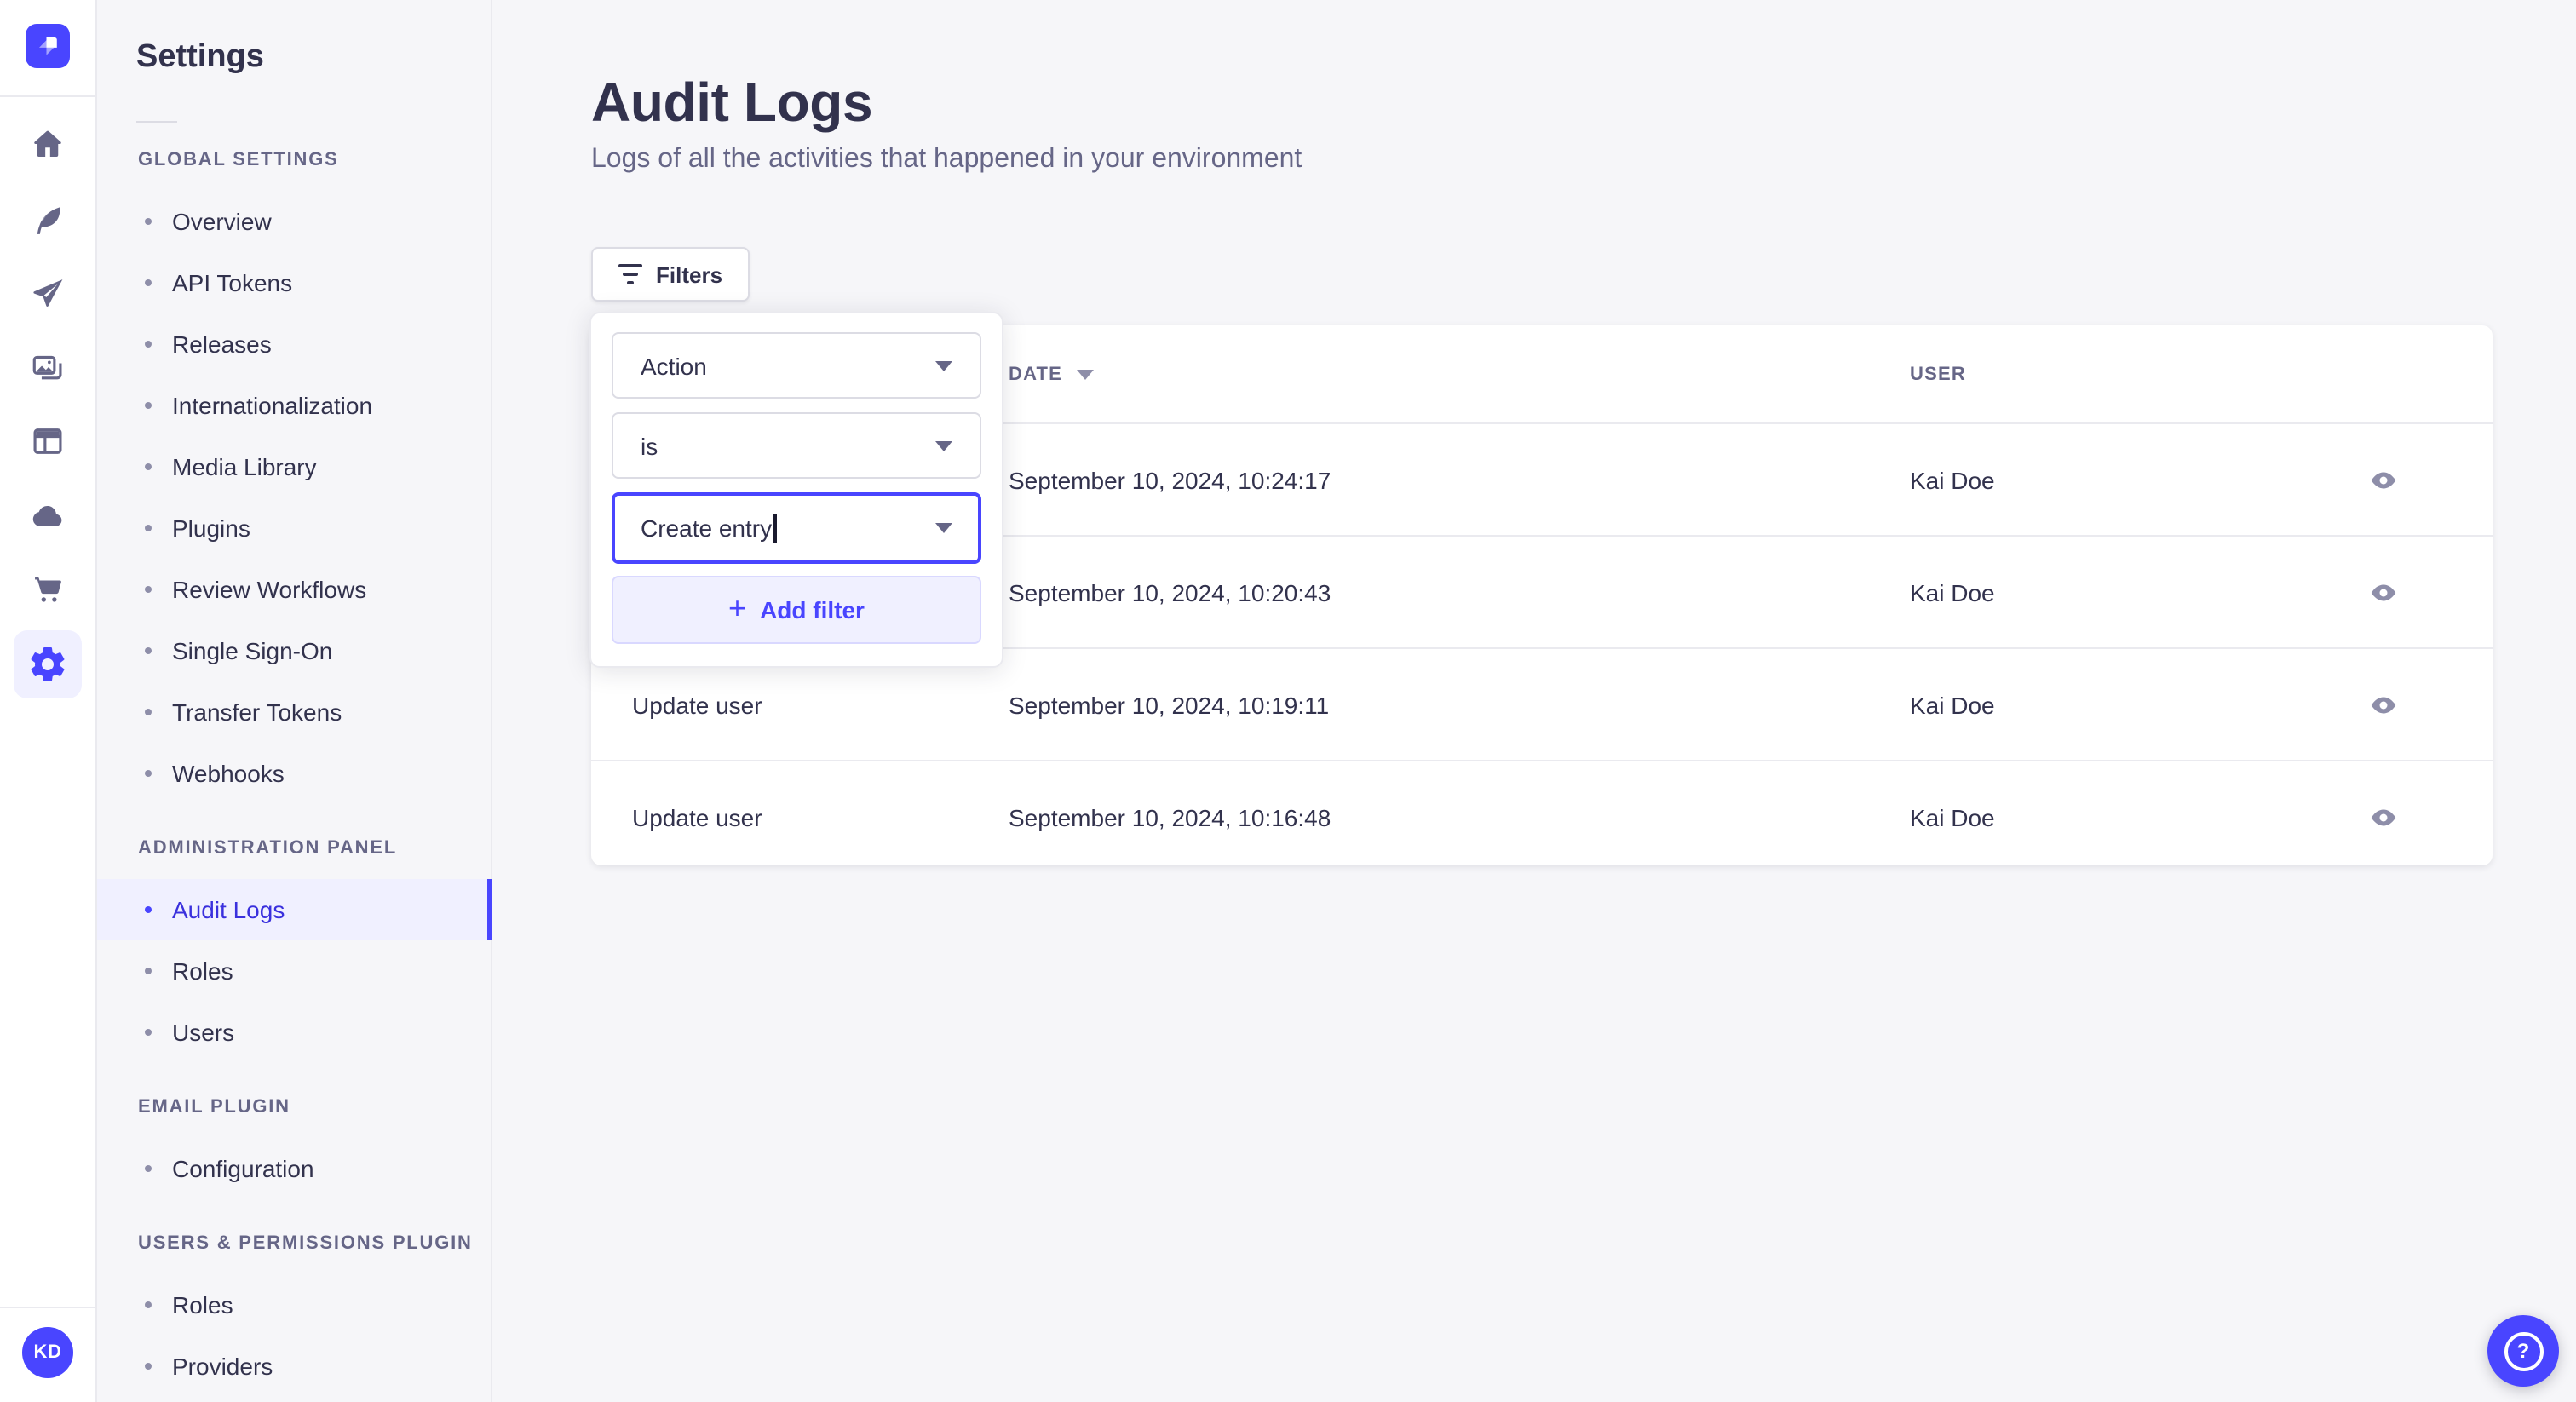 Image resolution: width=2576 pixels, height=1402 pixels. I want to click on content-manager-layout-icon, so click(48, 441).